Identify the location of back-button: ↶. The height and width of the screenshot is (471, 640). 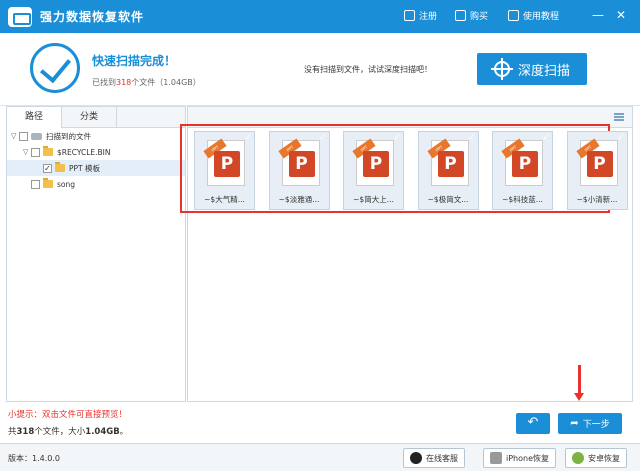
(533, 423).